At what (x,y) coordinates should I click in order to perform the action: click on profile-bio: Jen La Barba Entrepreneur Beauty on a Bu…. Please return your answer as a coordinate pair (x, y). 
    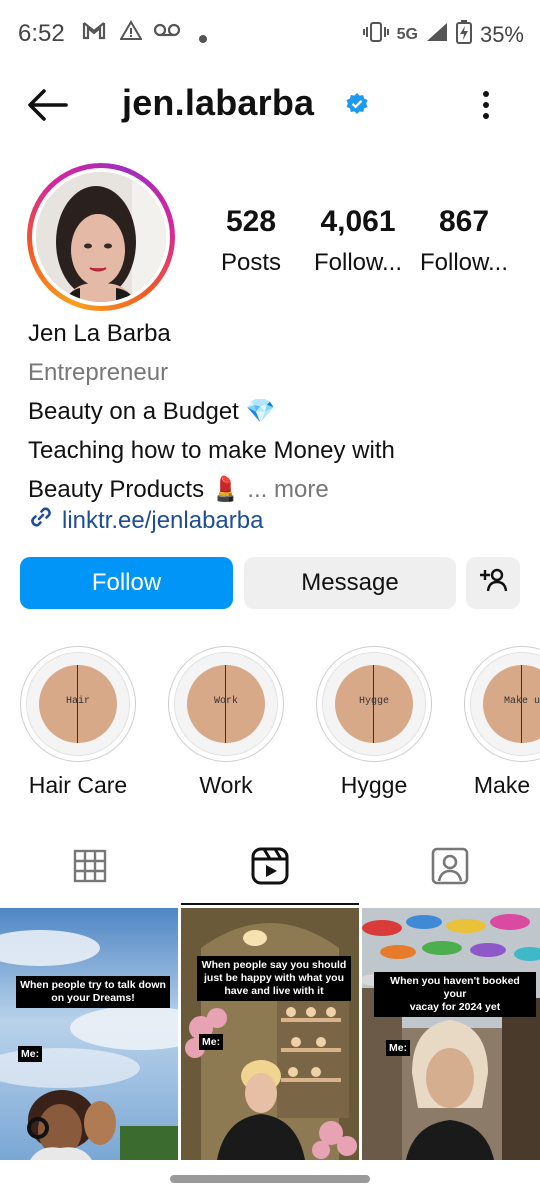
    Looking at the image, I should click on (273, 411).